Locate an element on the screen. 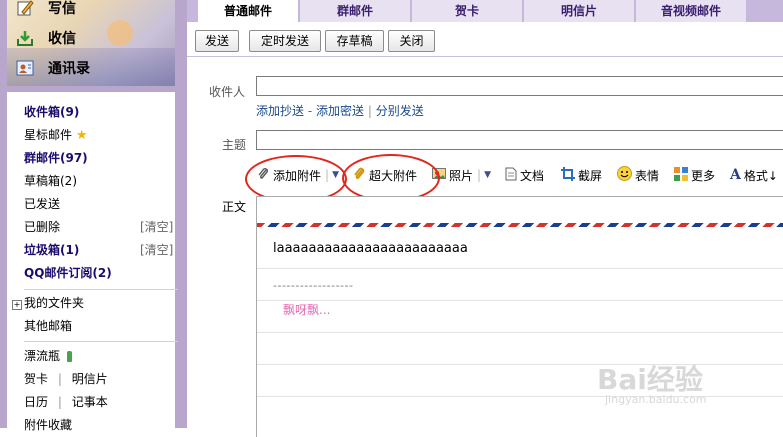 This screenshot has width=783, height=437. emoji-label: 表情 is located at coordinates (647, 175).